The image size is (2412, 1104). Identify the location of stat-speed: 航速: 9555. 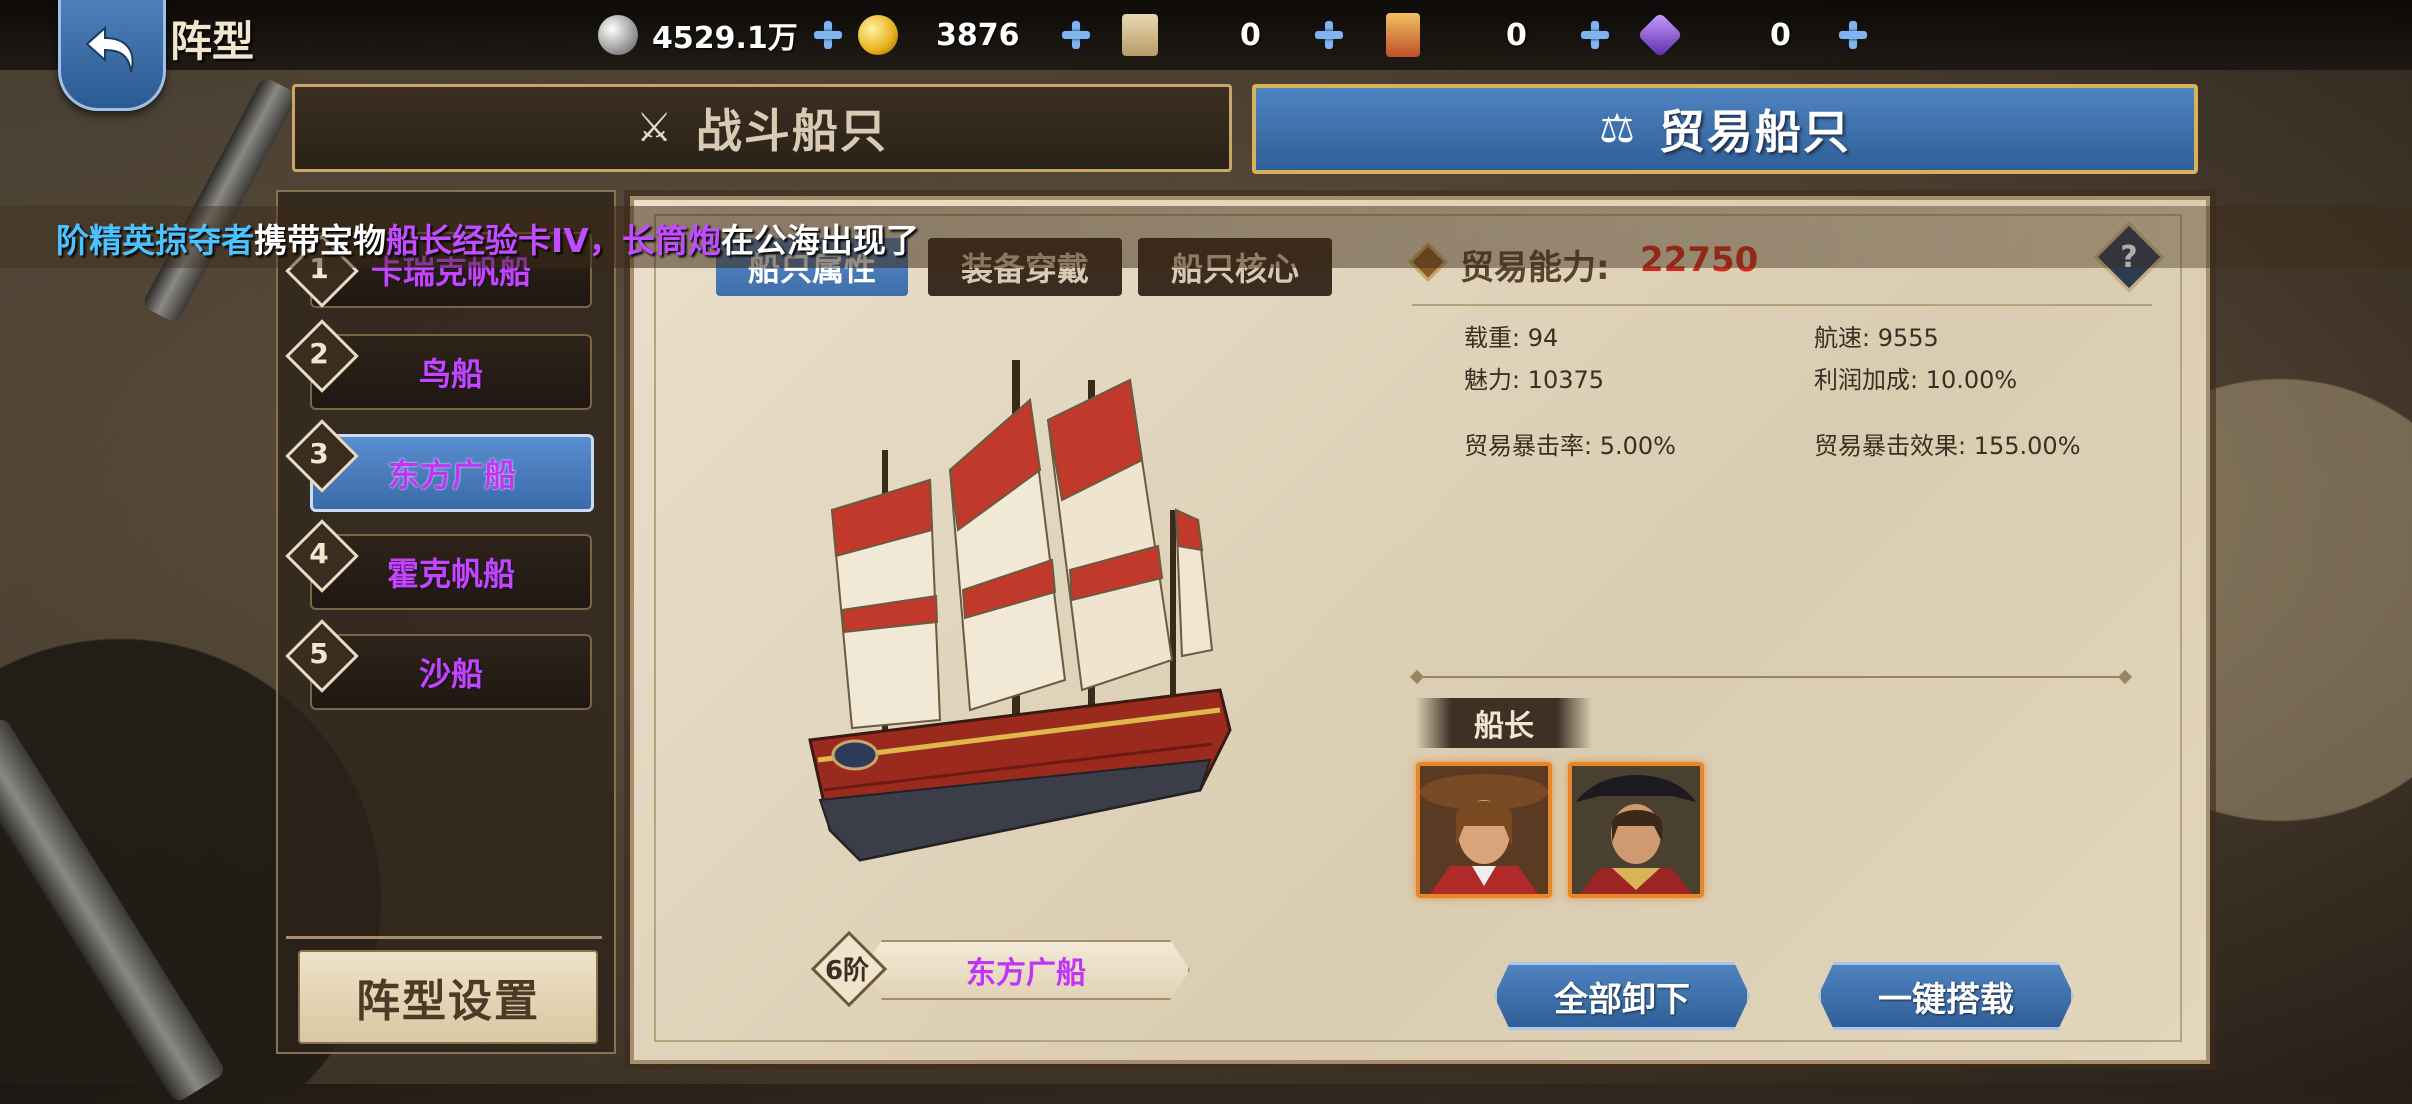
(1876, 338).